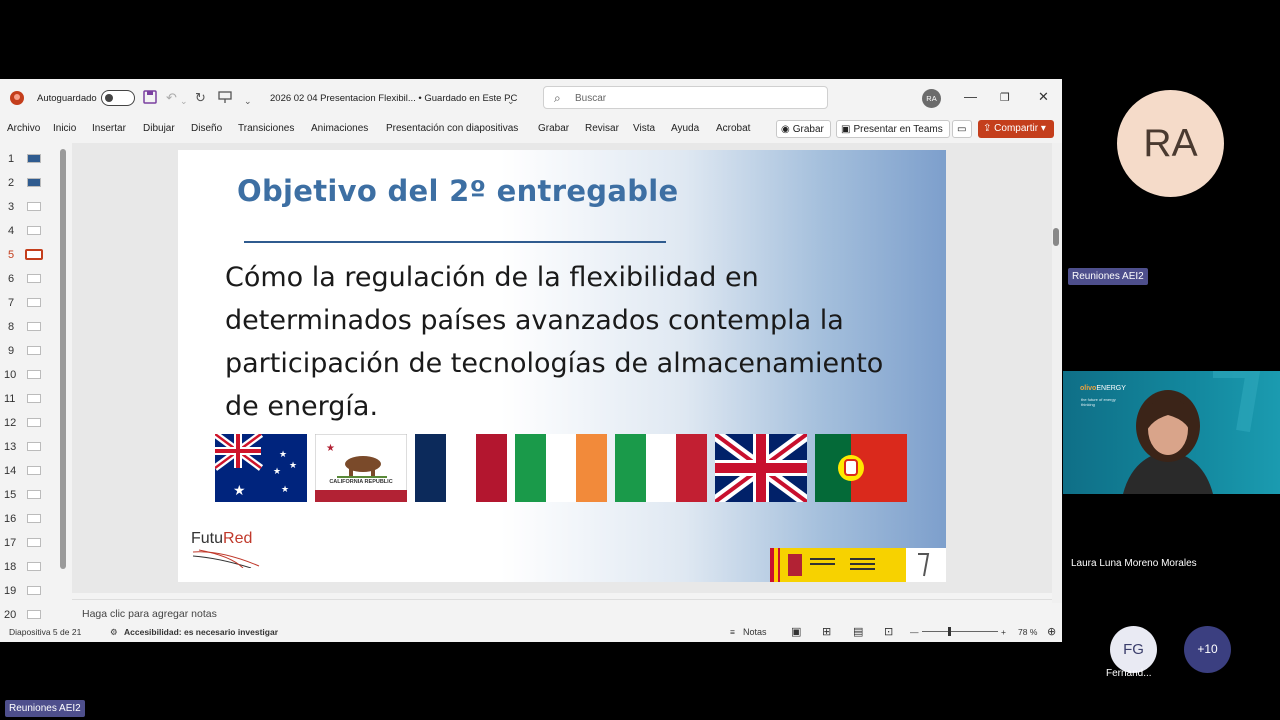 This screenshot has height=720, width=1280. I want to click on tab-insertar: Insertar, so click(109, 128).